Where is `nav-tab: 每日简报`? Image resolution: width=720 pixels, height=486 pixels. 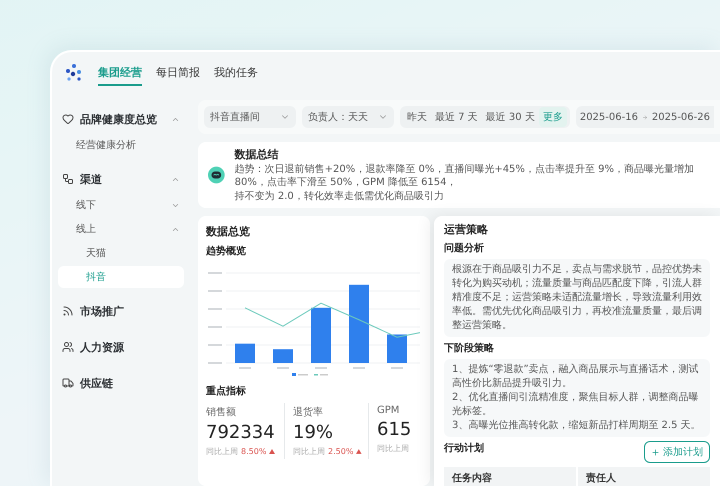 nav-tab: 每日简报 is located at coordinates (178, 73).